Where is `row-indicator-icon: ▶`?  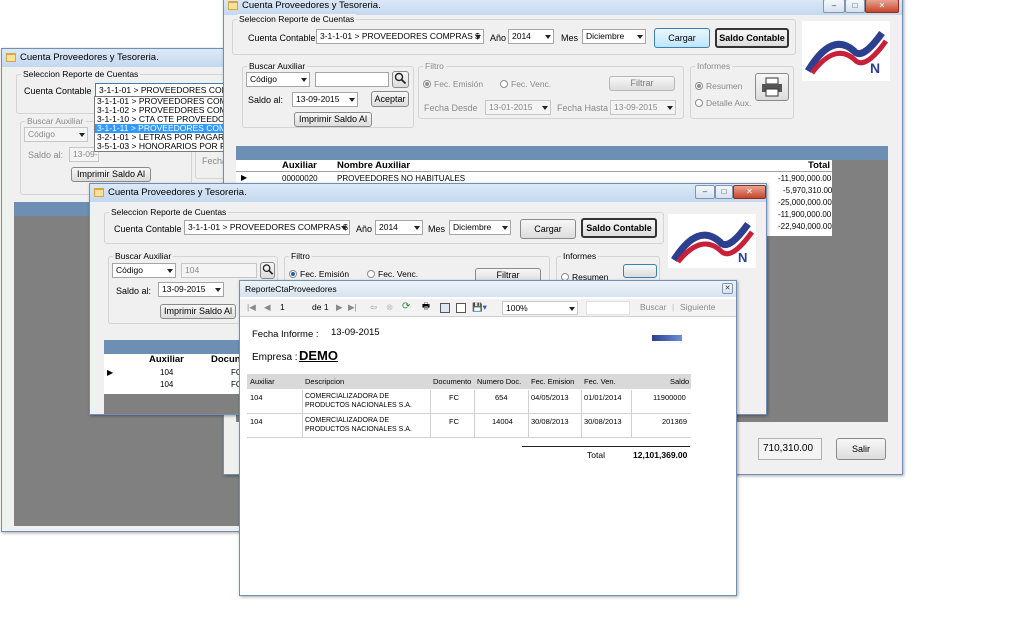
row-indicator-icon: ▶ is located at coordinates (110, 372).